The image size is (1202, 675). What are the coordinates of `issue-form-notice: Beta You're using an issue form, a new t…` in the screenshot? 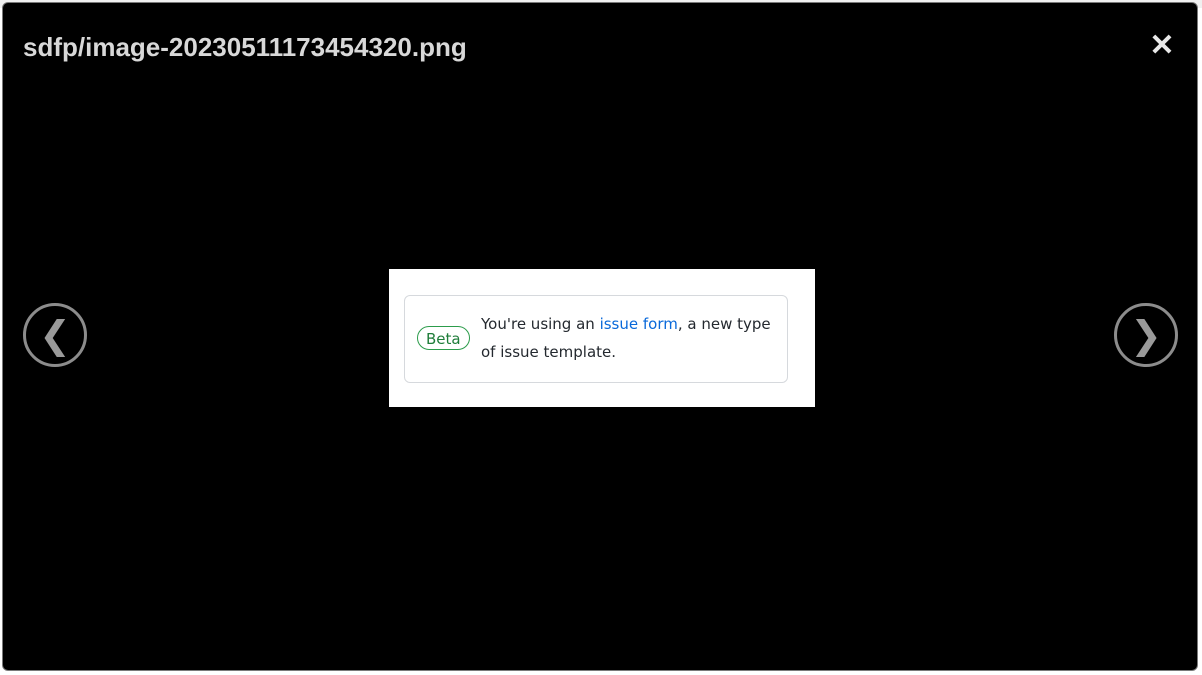 It's located at (596, 339).